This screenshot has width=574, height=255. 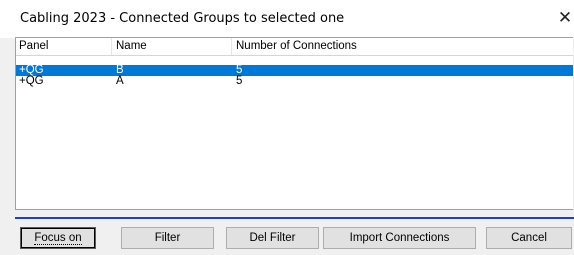 I want to click on column-header-connections: Number of Connections, so click(x=296, y=46).